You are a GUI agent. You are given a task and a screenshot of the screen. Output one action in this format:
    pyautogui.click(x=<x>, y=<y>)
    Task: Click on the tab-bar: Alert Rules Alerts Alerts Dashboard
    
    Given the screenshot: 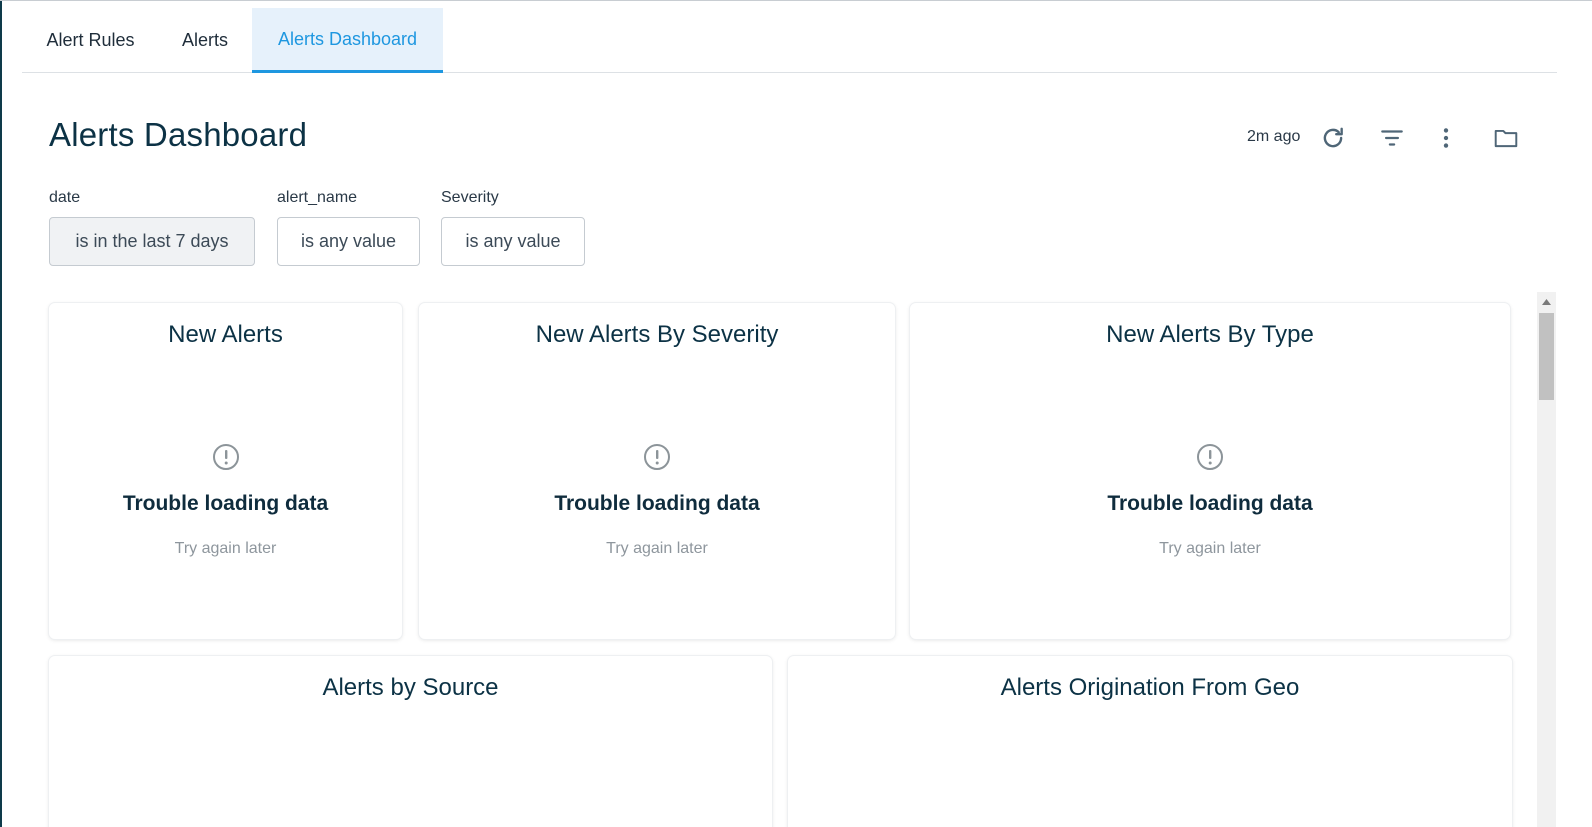 What is the action you would take?
    pyautogui.click(x=789, y=37)
    